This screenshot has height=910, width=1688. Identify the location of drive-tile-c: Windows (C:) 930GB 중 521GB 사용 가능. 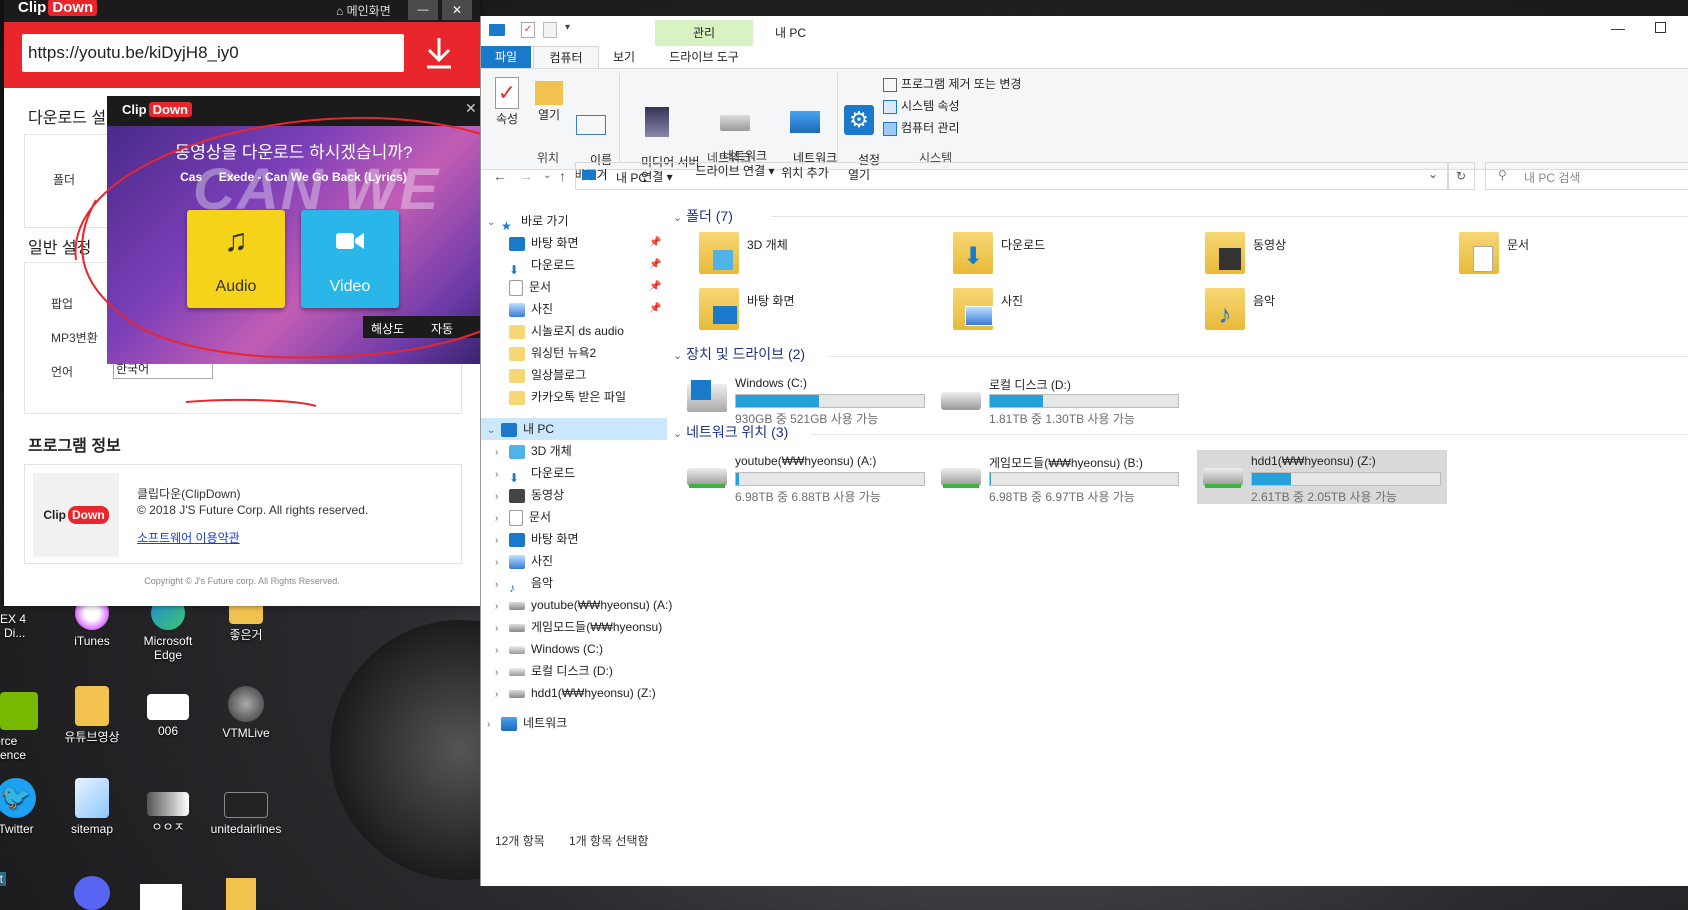
(806, 400).